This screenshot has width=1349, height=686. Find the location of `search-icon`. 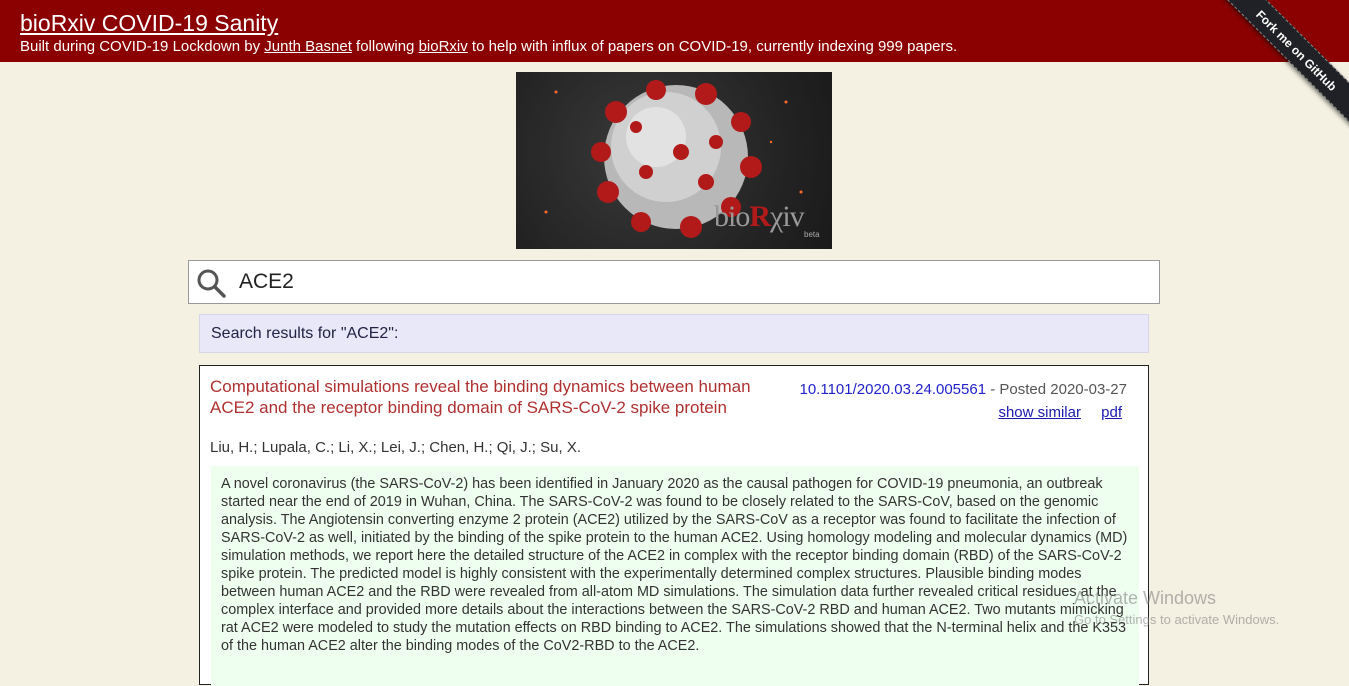

search-icon is located at coordinates (211, 283).